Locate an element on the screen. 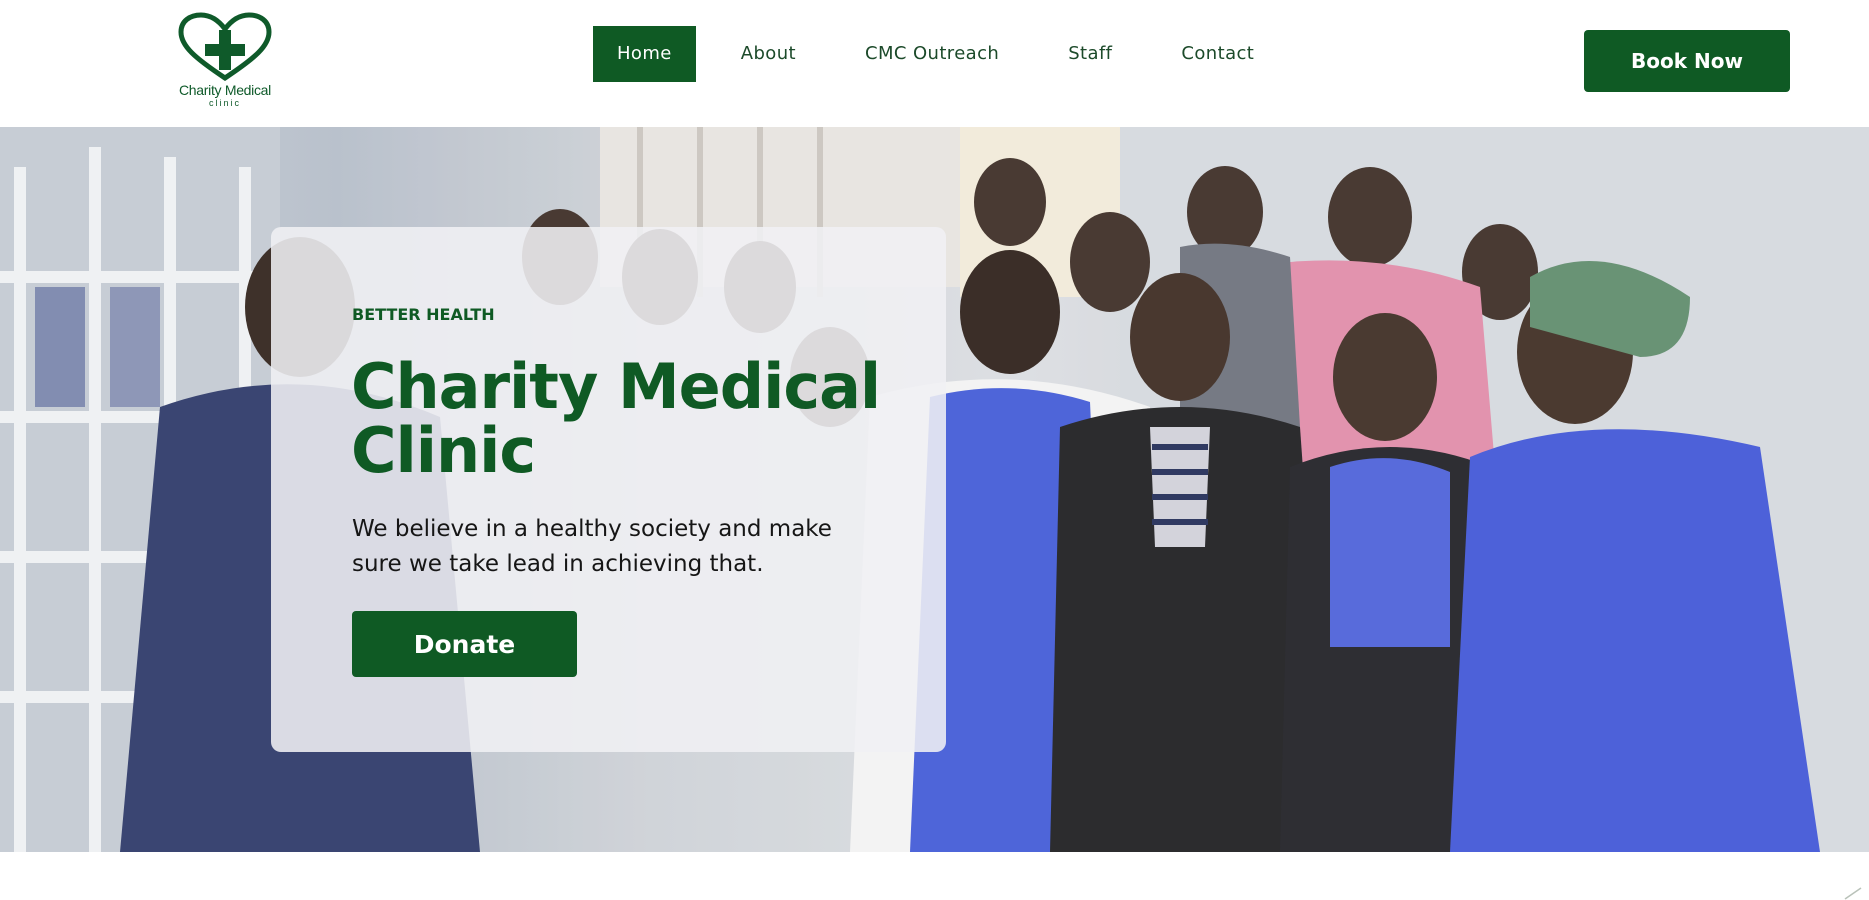 This screenshot has width=1869, height=900. hero-eyebrow: BETTER HEALTH is located at coordinates (423, 314).